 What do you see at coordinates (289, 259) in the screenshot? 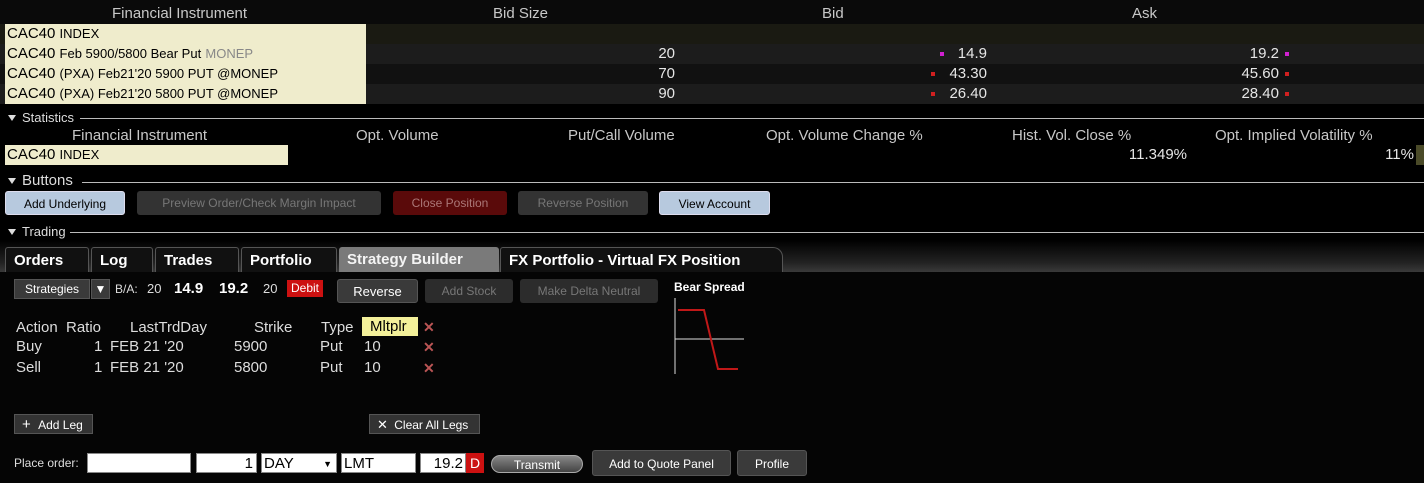
I see `tab-portfolio: Portfolio` at bounding box center [289, 259].